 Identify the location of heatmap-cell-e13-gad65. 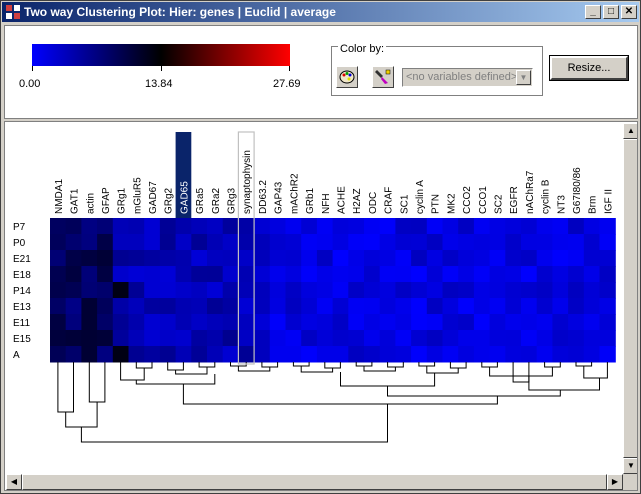
(183, 306).